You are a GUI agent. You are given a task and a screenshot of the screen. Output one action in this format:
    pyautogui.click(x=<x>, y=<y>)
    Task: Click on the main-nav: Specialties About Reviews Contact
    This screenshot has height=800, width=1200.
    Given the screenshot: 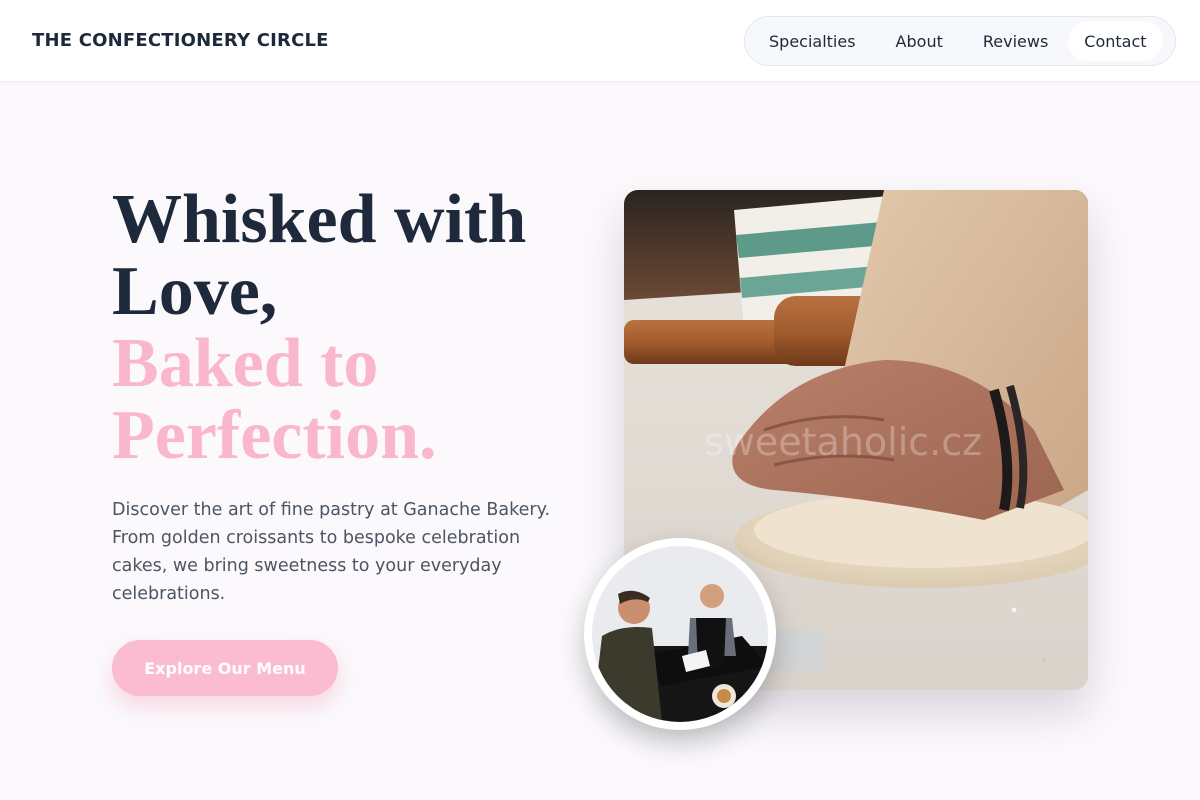 What is the action you would take?
    pyautogui.click(x=960, y=41)
    